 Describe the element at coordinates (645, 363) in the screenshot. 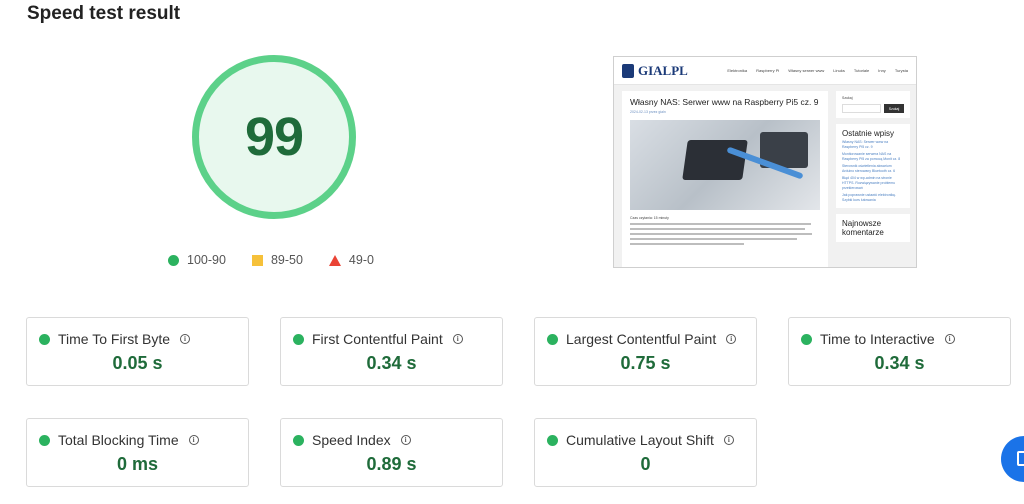

I see `metric-value: 0.75 s` at that location.